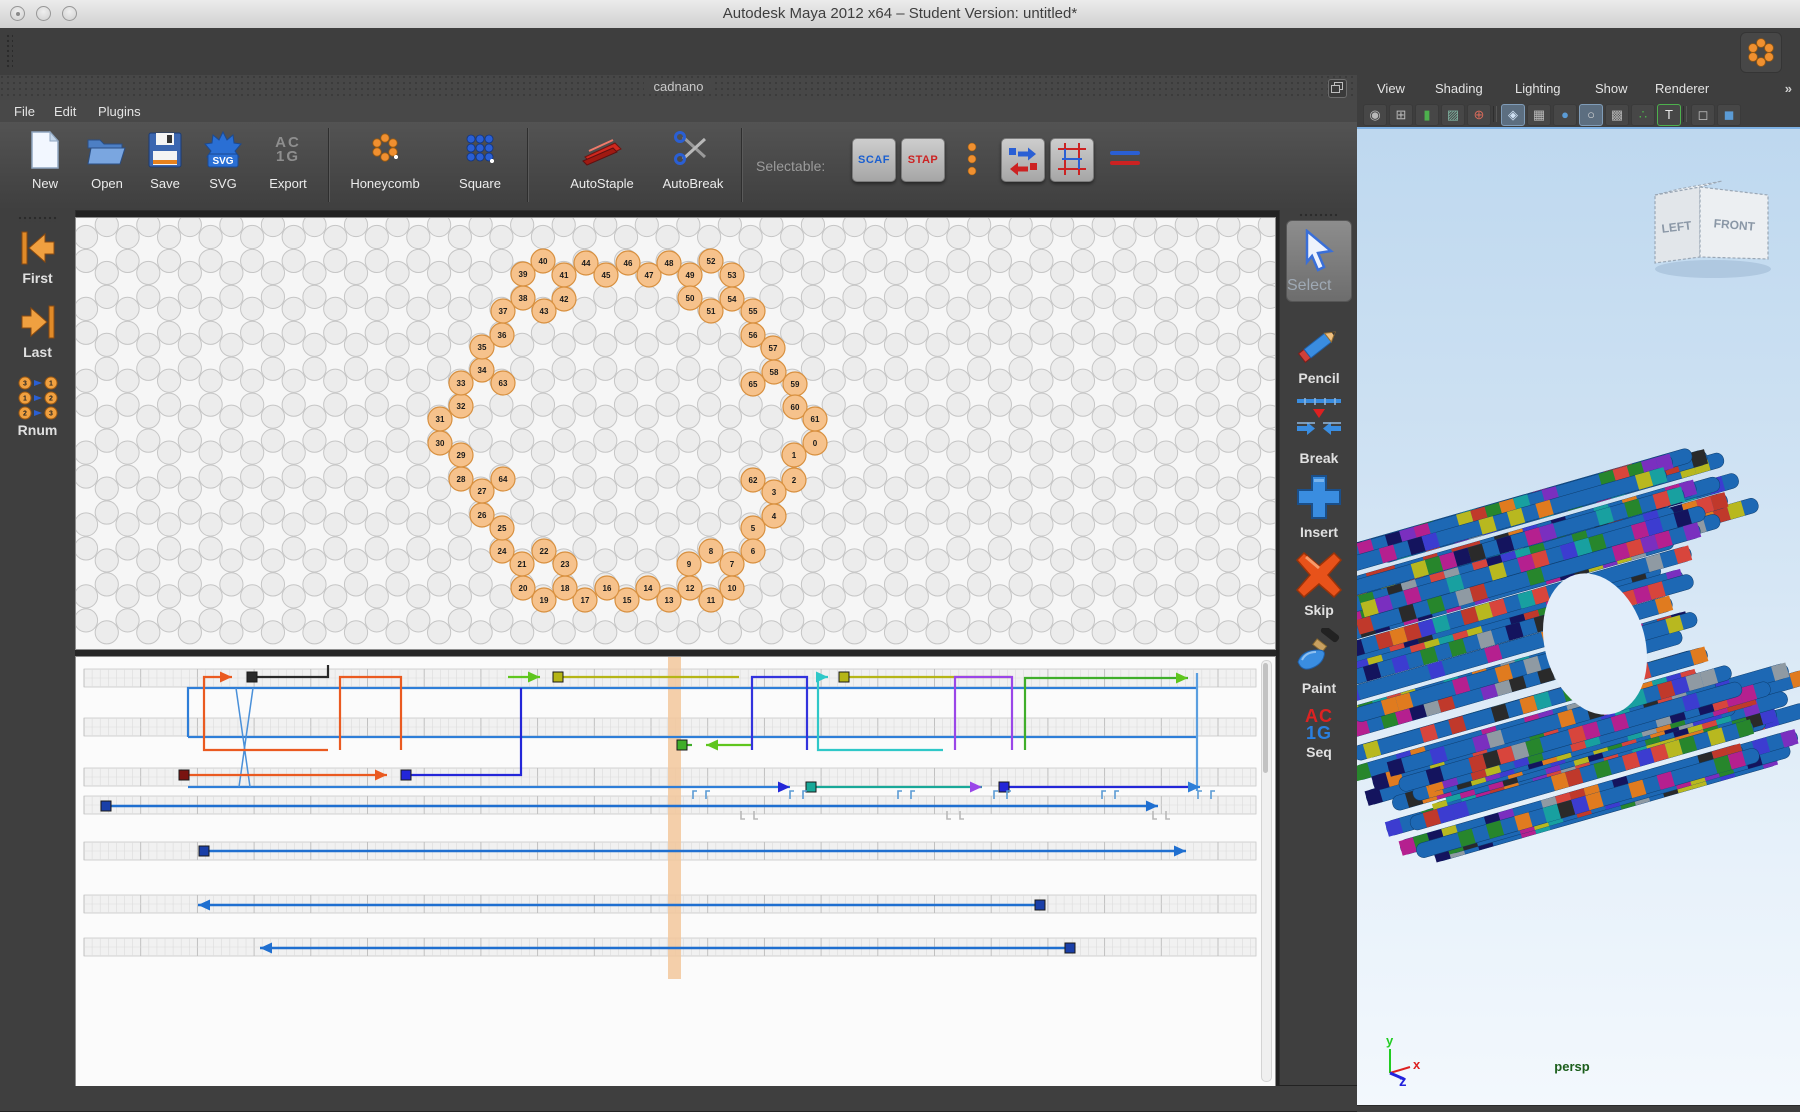 The width and height of the screenshot is (1800, 1112). I want to click on view-cube: LEFT FRONT, so click(1712, 229).